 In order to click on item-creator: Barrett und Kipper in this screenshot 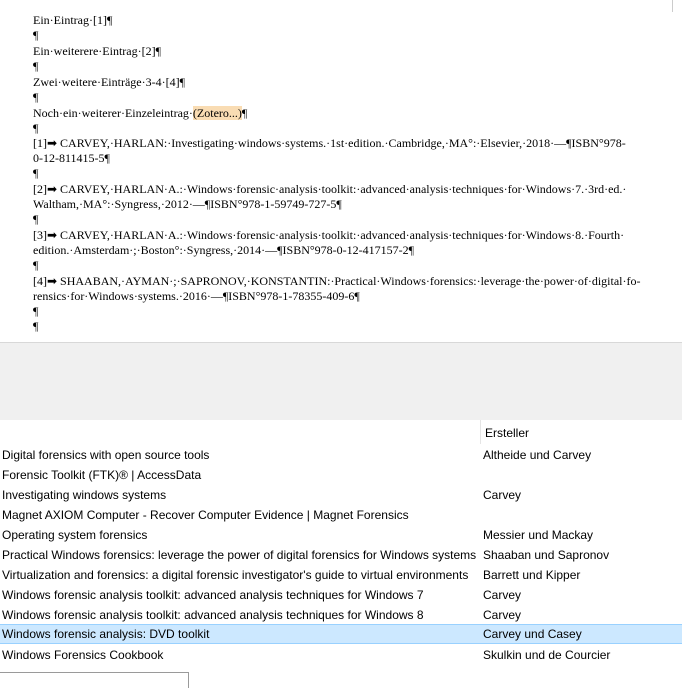, I will do `click(532, 575)`.